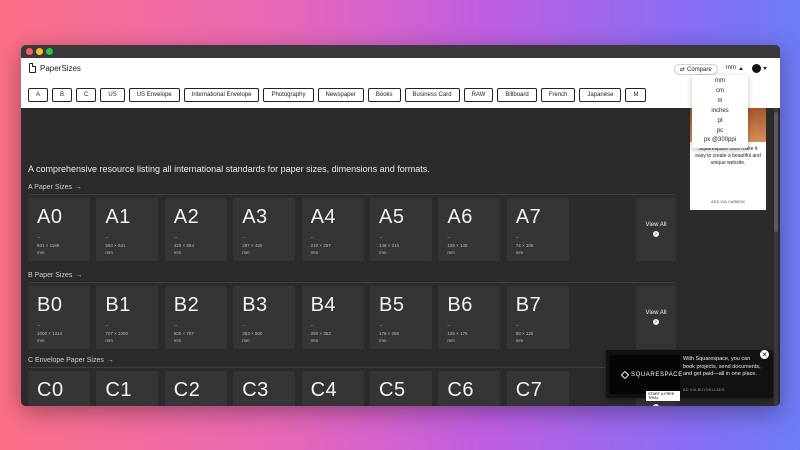 The height and width of the screenshot is (450, 800). Describe the element at coordinates (636, 95) in the screenshot. I see `tab-m: M` at that location.